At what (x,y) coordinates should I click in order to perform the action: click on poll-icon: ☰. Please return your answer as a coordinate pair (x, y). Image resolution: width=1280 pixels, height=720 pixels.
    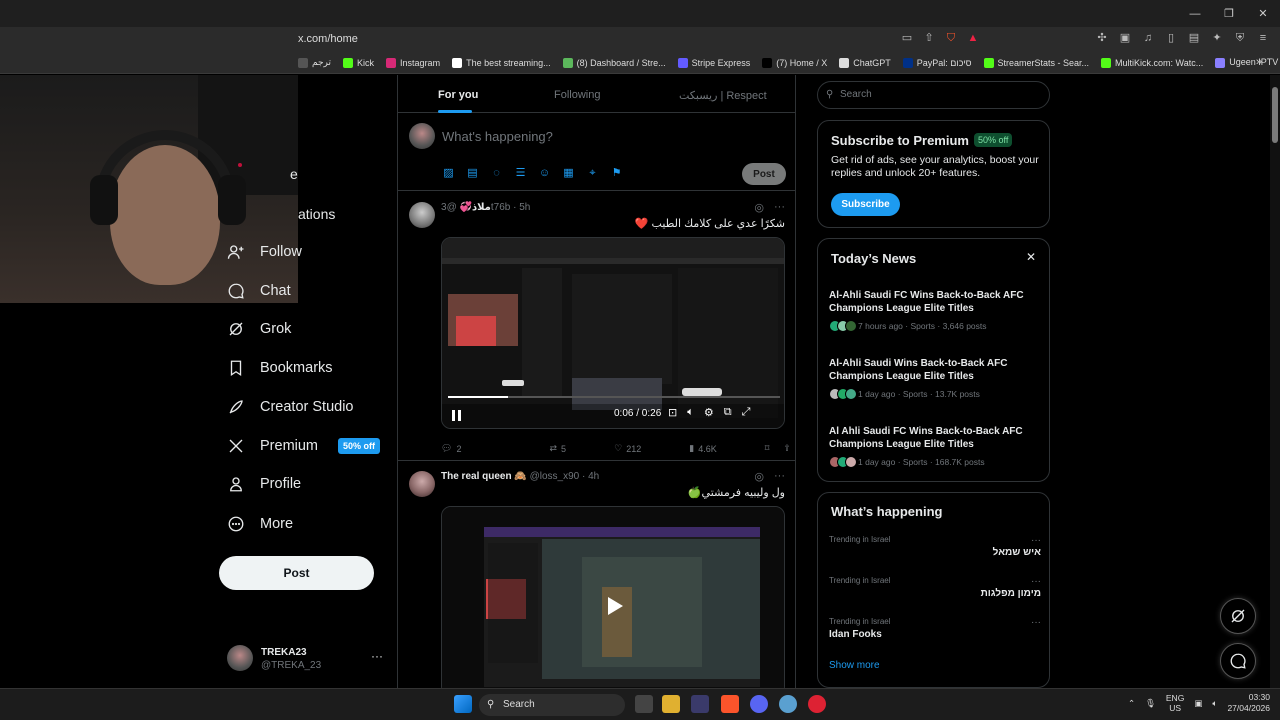
    Looking at the image, I should click on (520, 173).